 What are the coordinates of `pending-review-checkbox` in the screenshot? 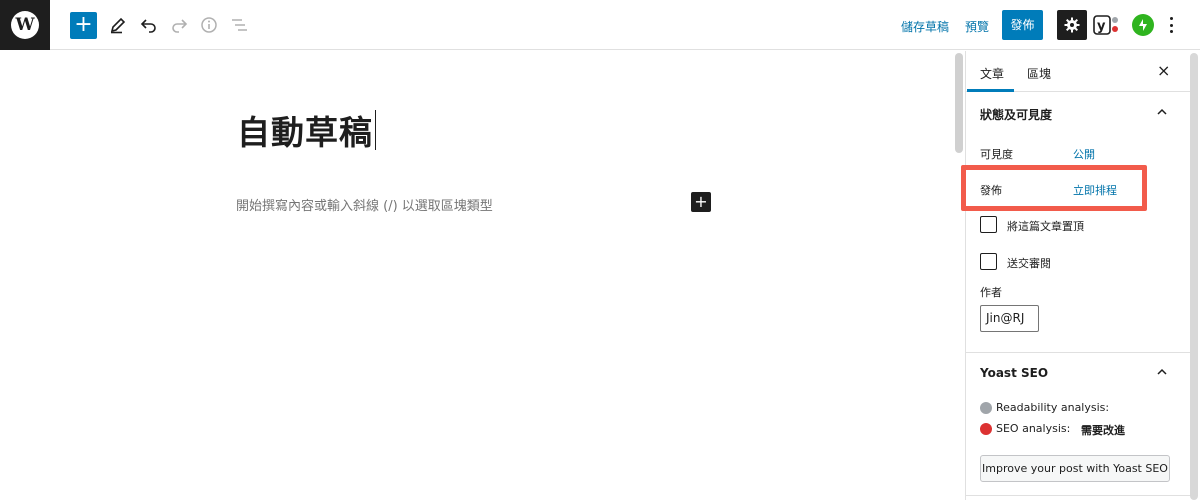 It's located at (988, 261).